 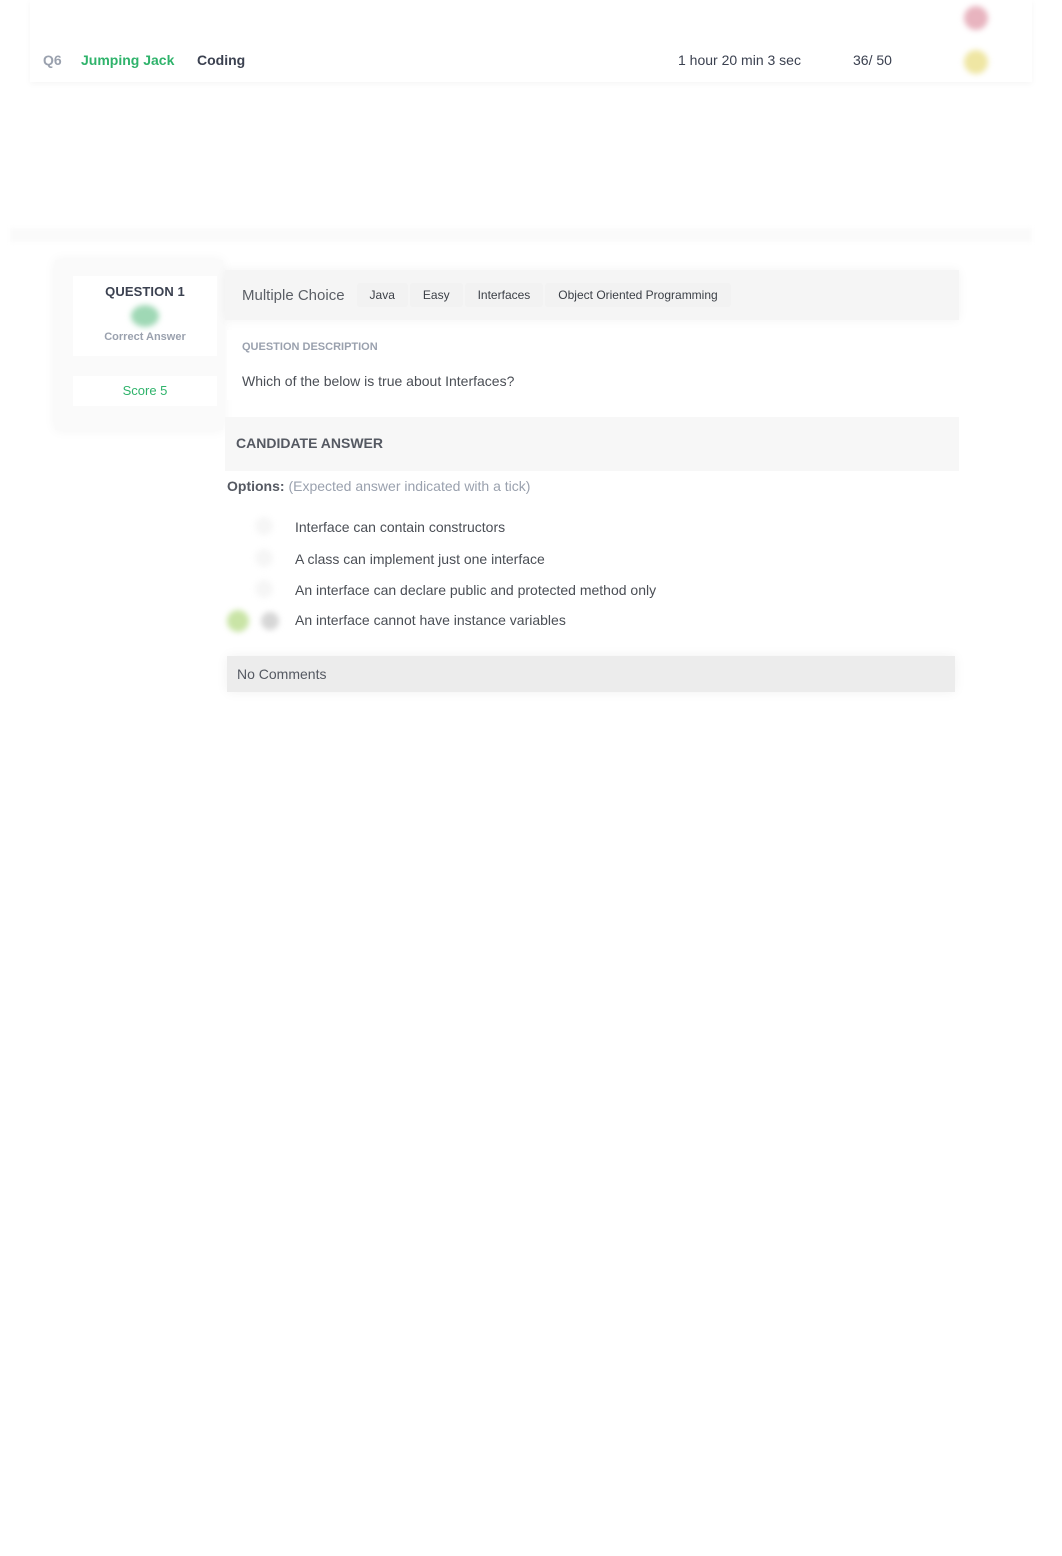 I want to click on comments-section: No Comments, so click(x=591, y=674).